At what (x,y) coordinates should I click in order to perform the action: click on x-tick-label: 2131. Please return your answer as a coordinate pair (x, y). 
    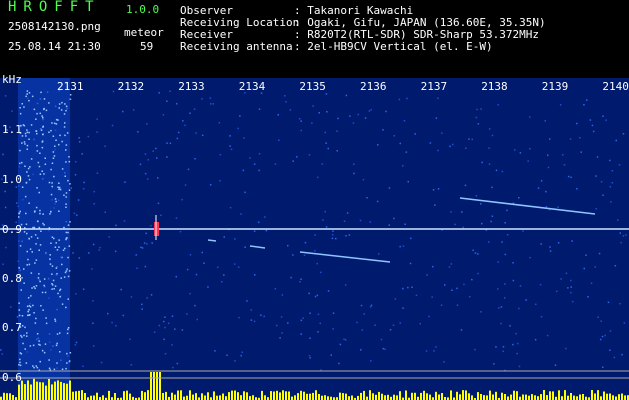
    Looking at the image, I should click on (70, 86).